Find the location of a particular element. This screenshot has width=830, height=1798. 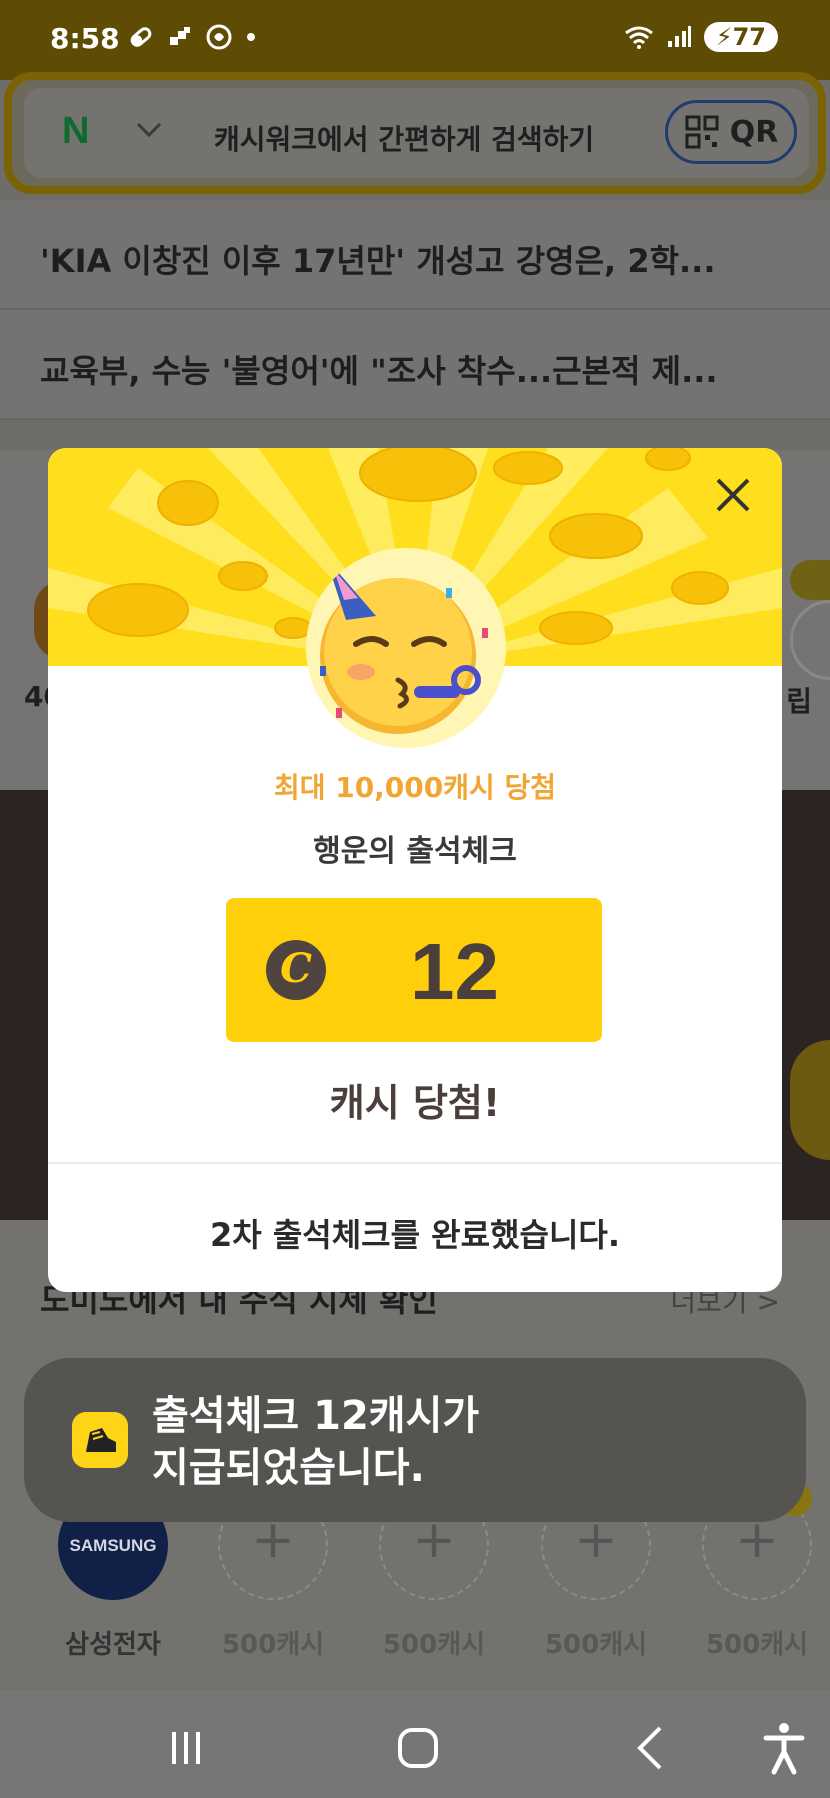

app-icon is located at coordinates (219, 37).